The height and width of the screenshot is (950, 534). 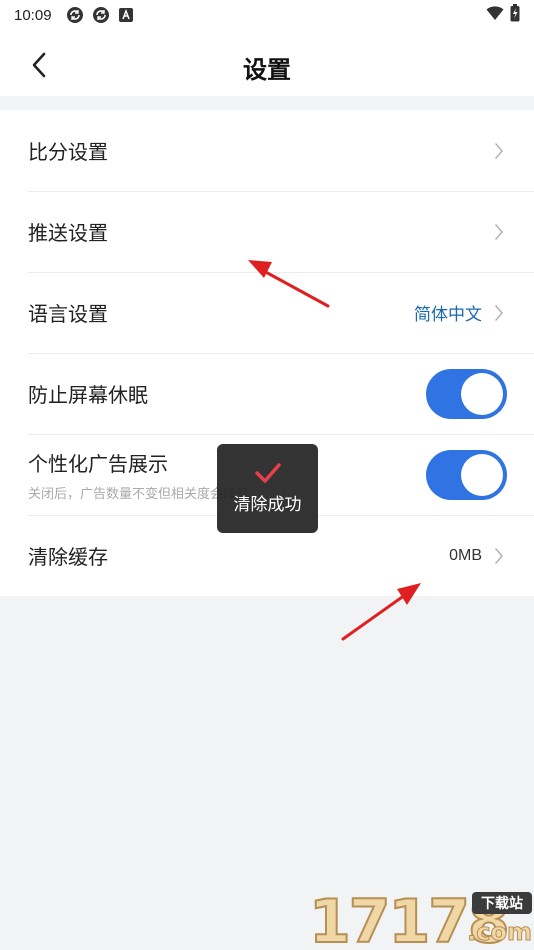 What do you see at coordinates (267, 488) in the screenshot?
I see `success-toast: 清除成功` at bounding box center [267, 488].